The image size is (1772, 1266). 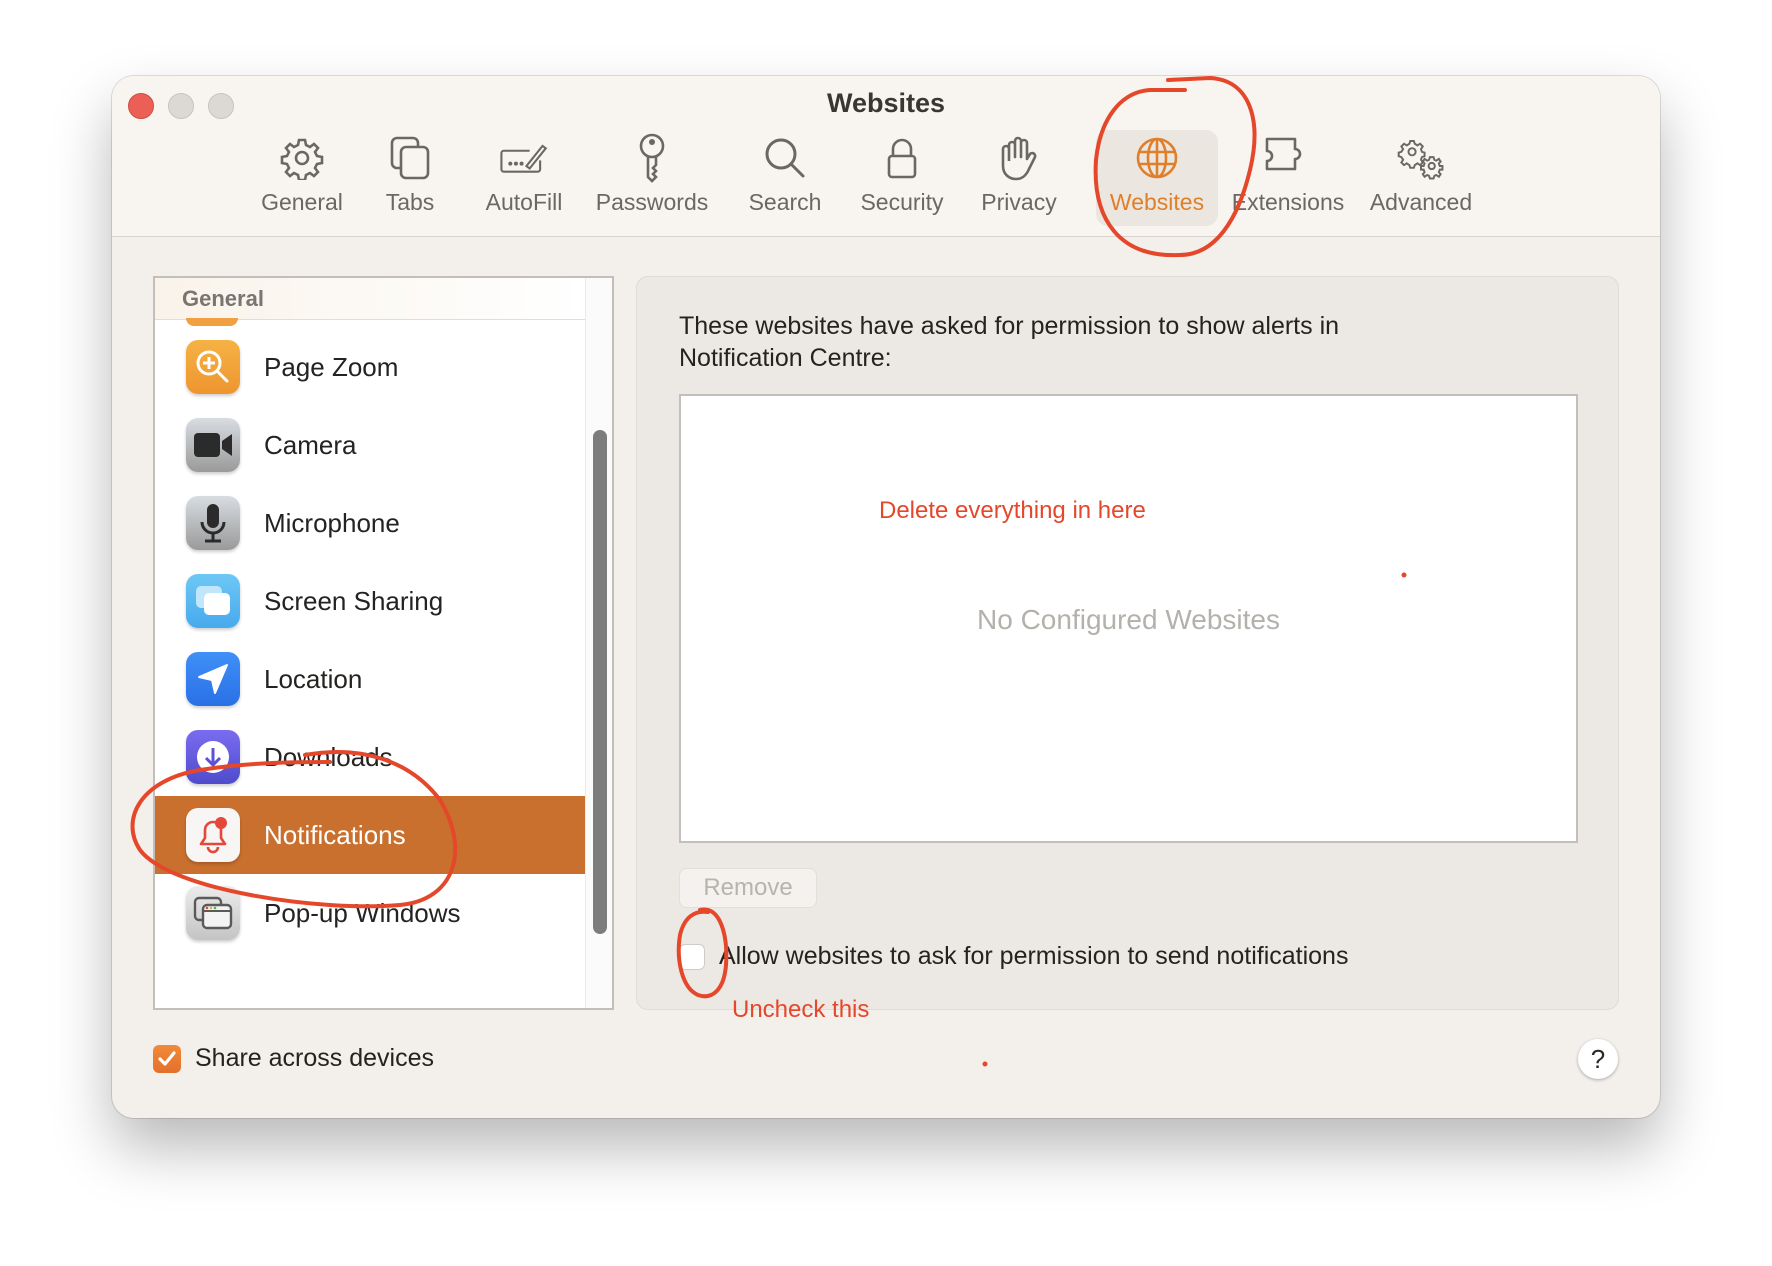 What do you see at coordinates (354, 600) in the screenshot?
I see `item-label: Screen Sharing` at bounding box center [354, 600].